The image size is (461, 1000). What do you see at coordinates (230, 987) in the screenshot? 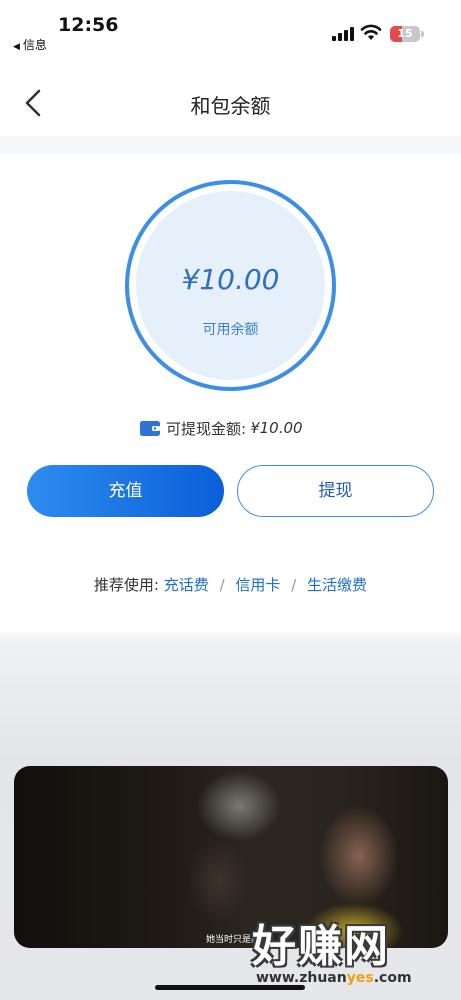
I see `home-indicator` at bounding box center [230, 987].